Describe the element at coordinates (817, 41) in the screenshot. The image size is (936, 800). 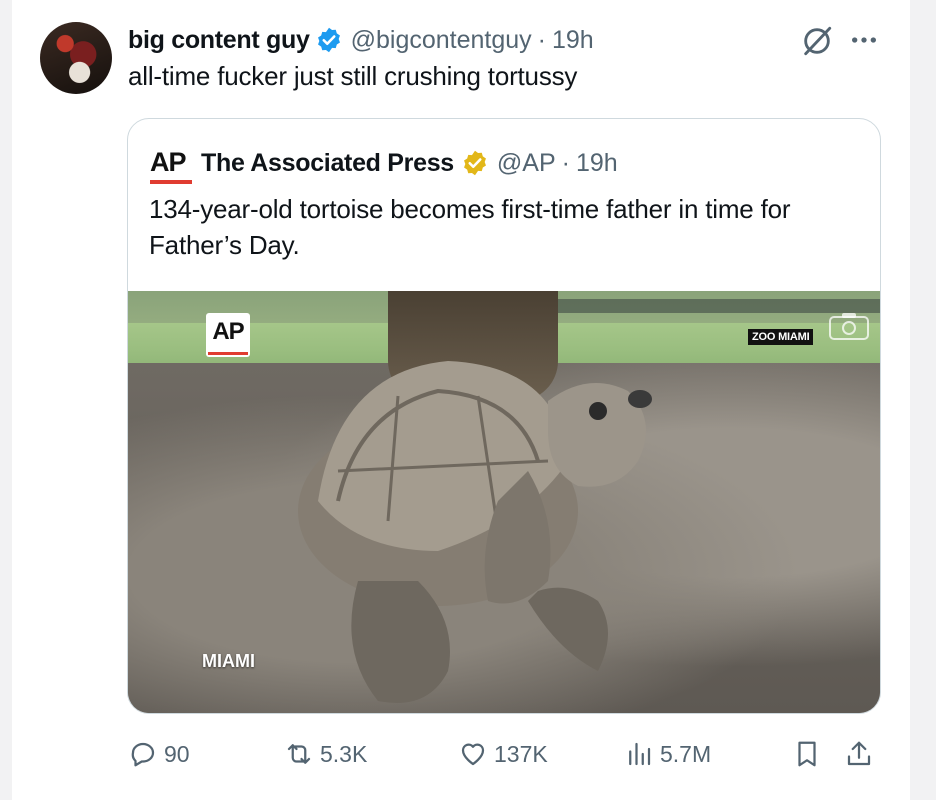
I see `grok-icon` at that location.